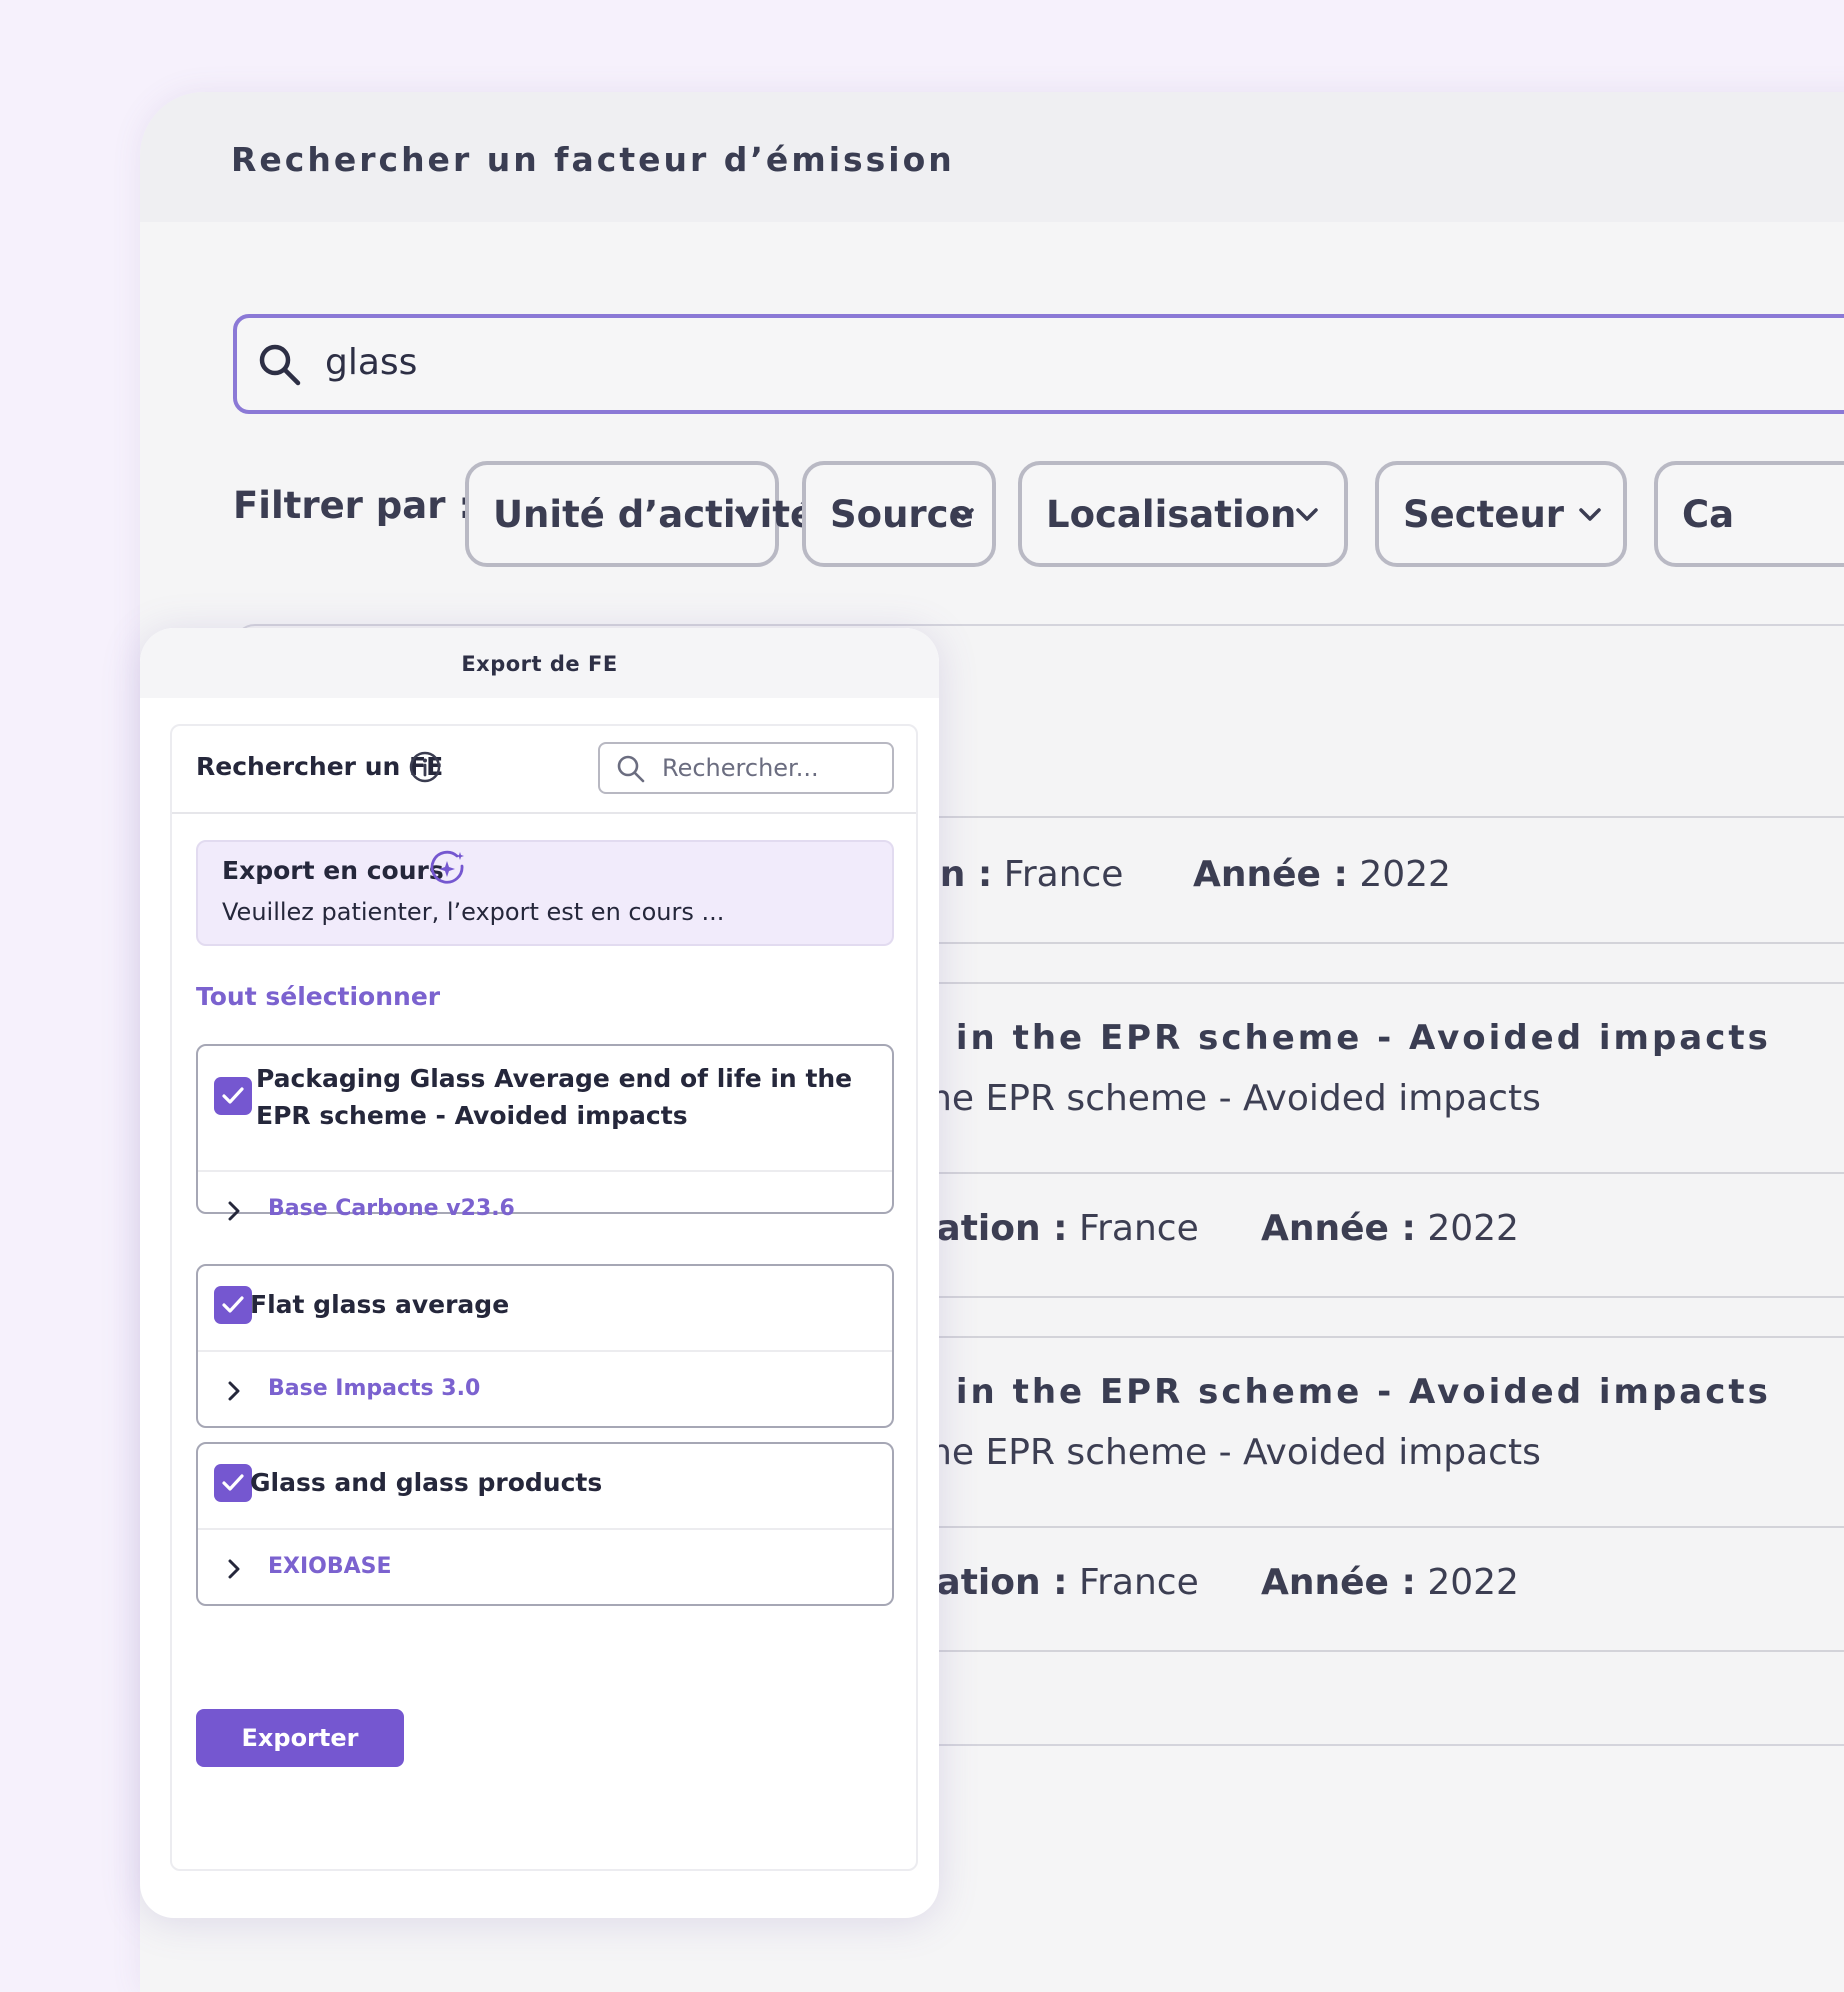 Image resolution: width=1844 pixels, height=1992 pixels. I want to click on fe-source-link: Base Impacts 3.0, so click(374, 1388).